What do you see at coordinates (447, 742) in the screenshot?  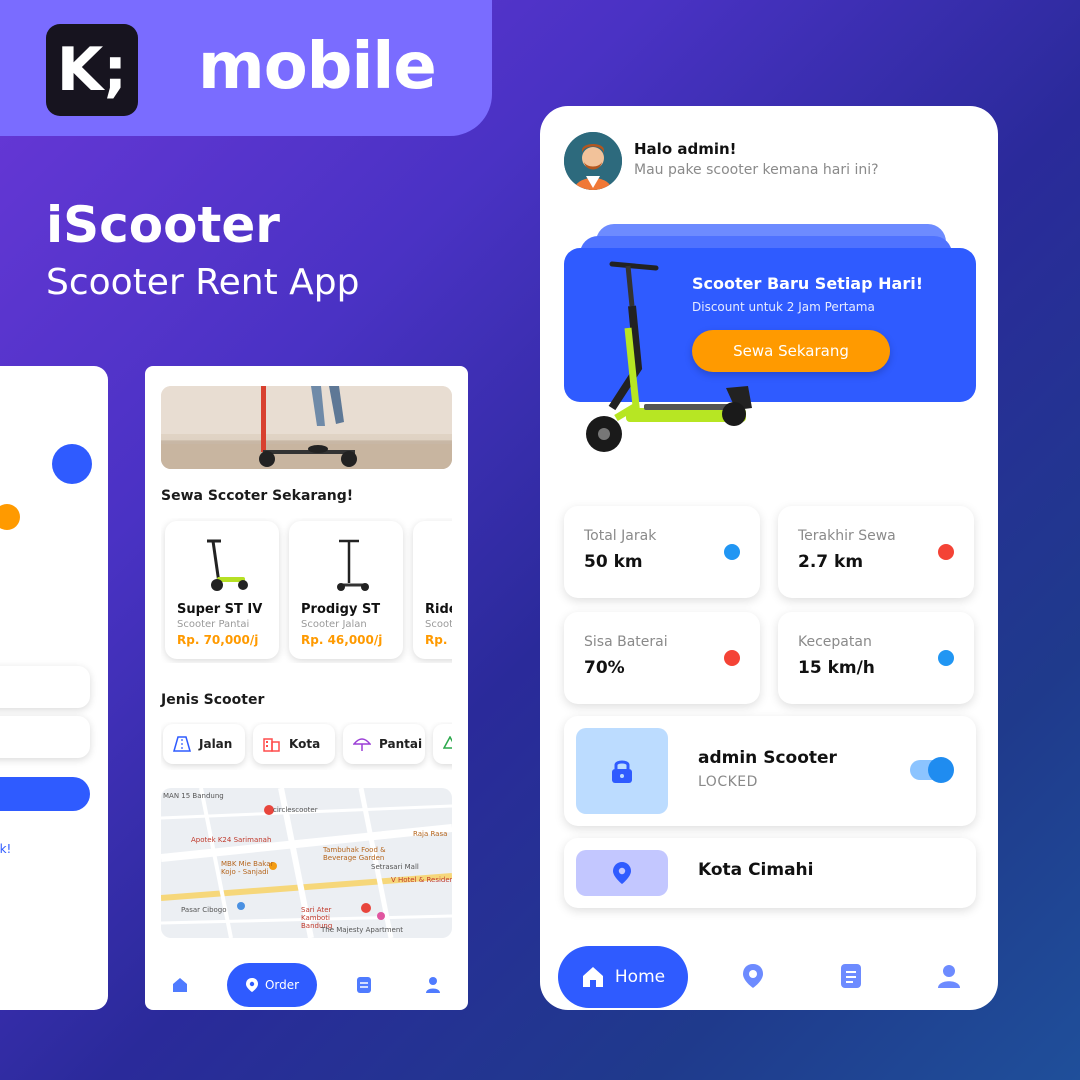 I see `tree-icon` at bounding box center [447, 742].